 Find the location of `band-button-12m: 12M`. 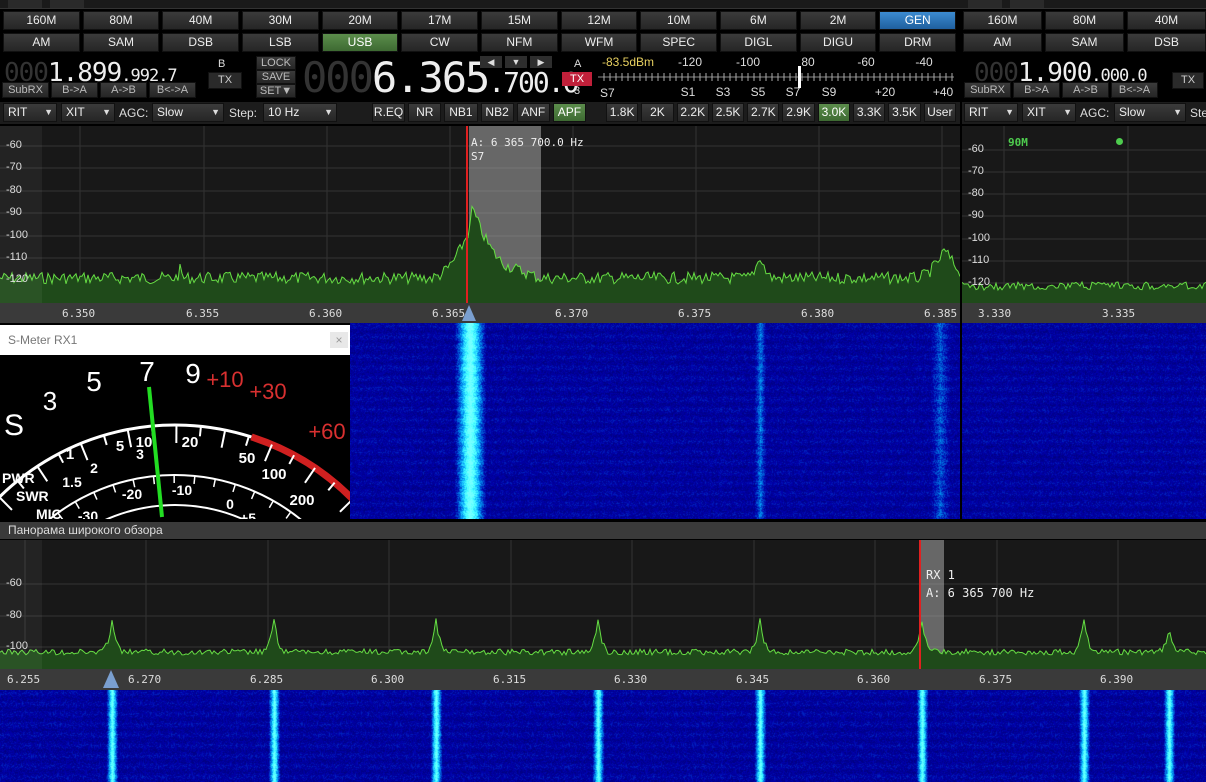

band-button-12m: 12M is located at coordinates (599, 20).